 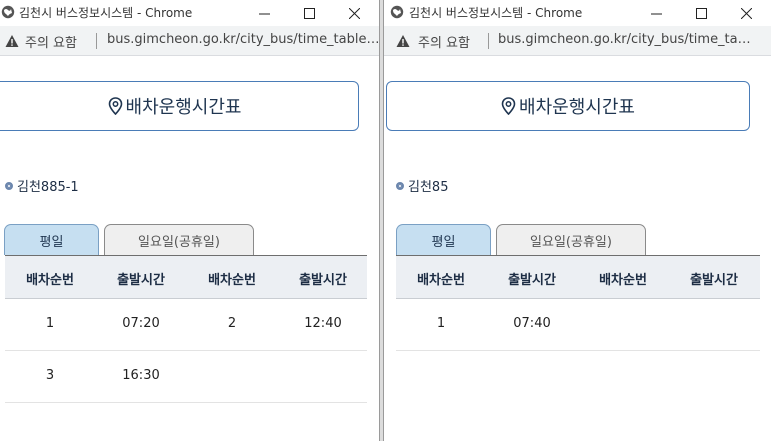 What do you see at coordinates (532, 323) in the screenshot?
I see `table-cell: 07:40` at bounding box center [532, 323].